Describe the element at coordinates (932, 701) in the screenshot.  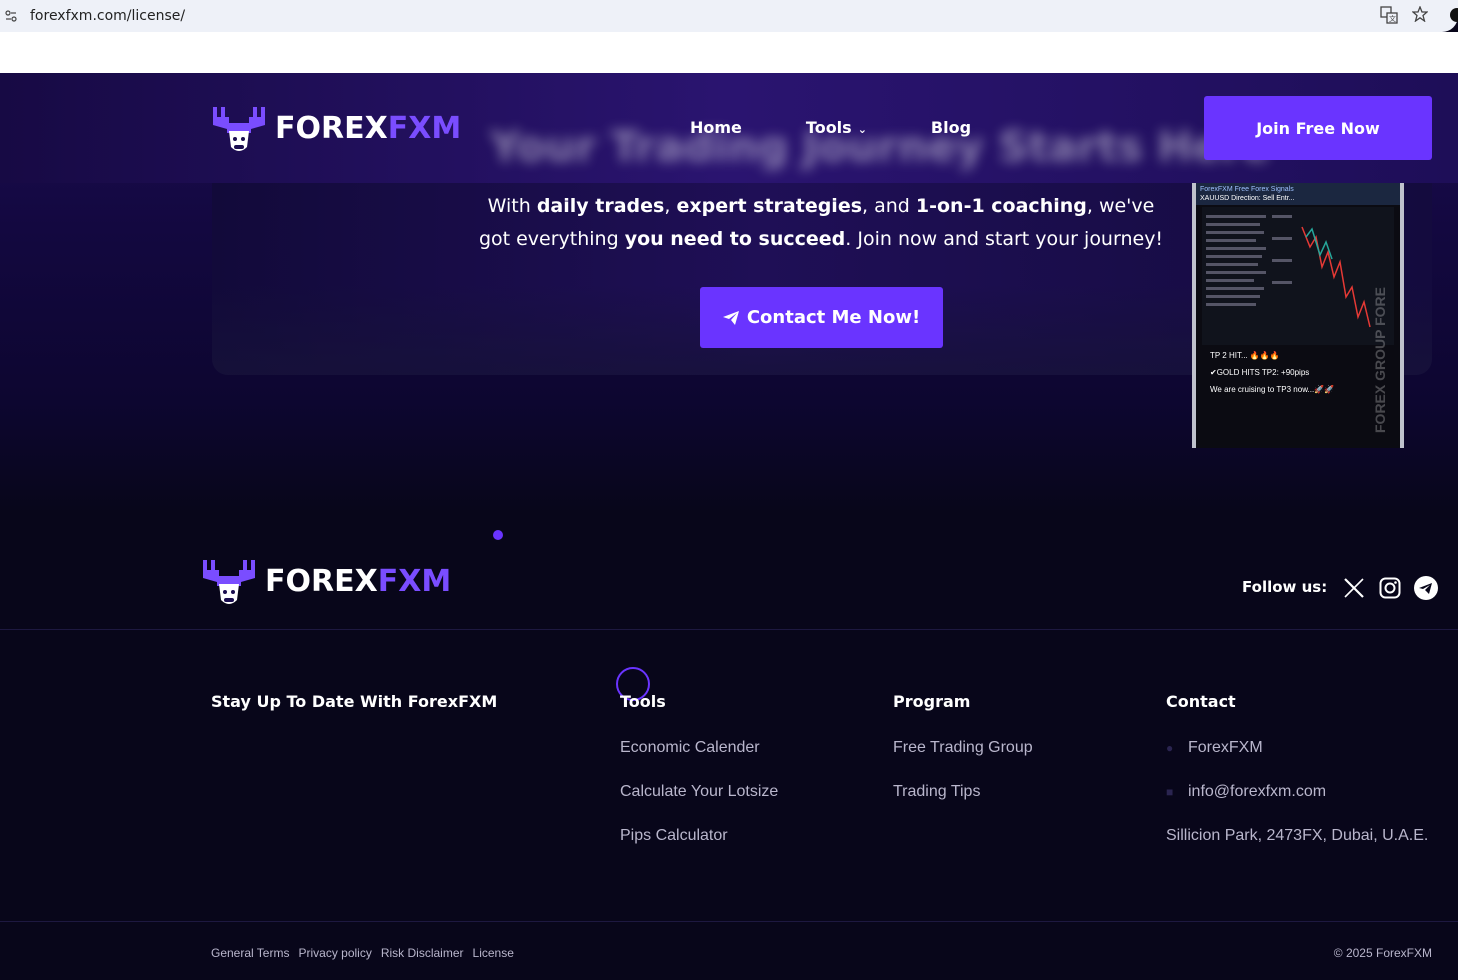
I see `program-heading: Program` at that location.